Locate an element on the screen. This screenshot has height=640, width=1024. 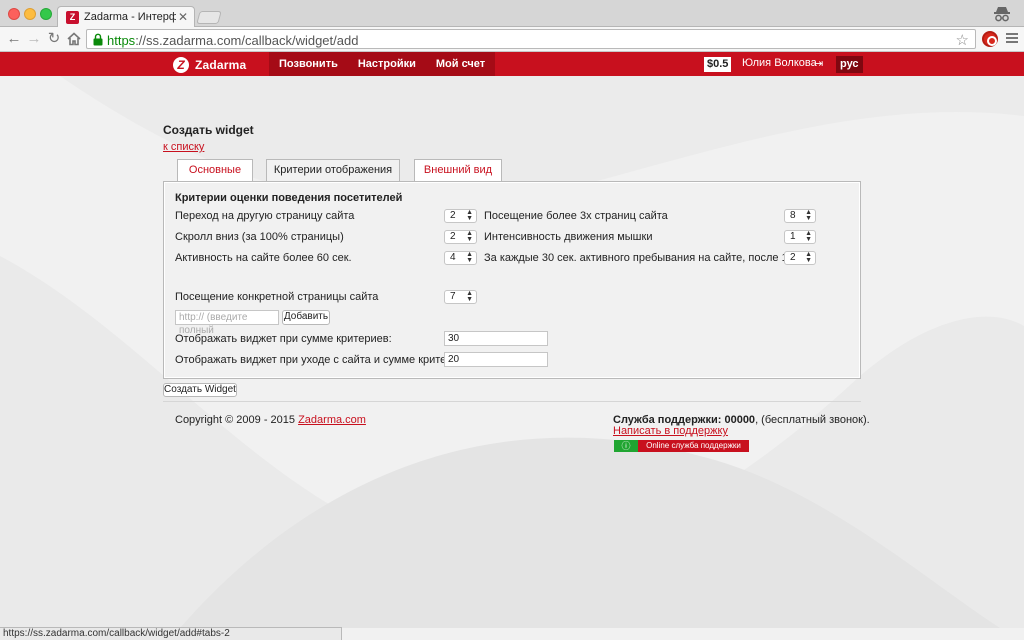
criterion-label: Скролл вниз (за 100% страницы) is located at coordinates (259, 237).